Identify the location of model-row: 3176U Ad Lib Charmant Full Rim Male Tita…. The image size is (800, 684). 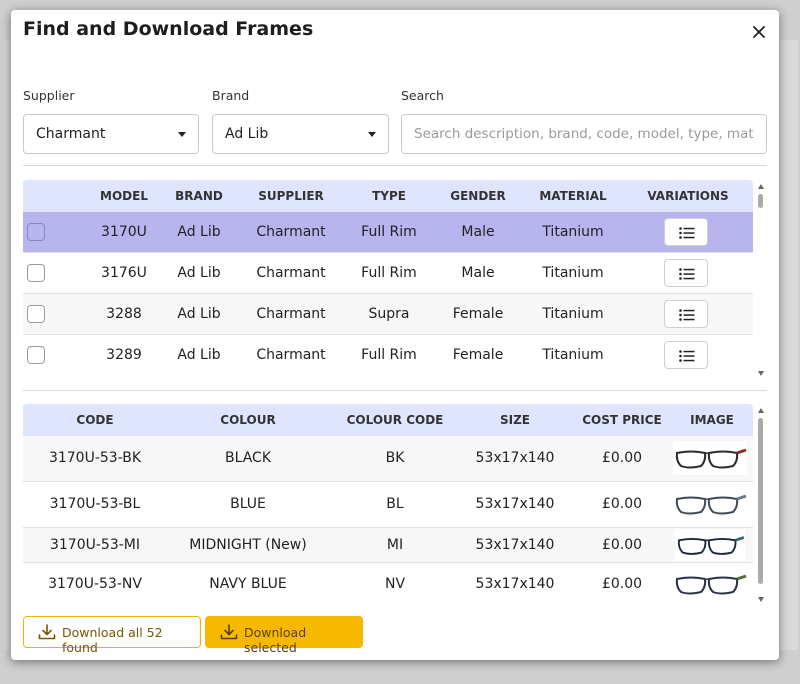
(388, 273).